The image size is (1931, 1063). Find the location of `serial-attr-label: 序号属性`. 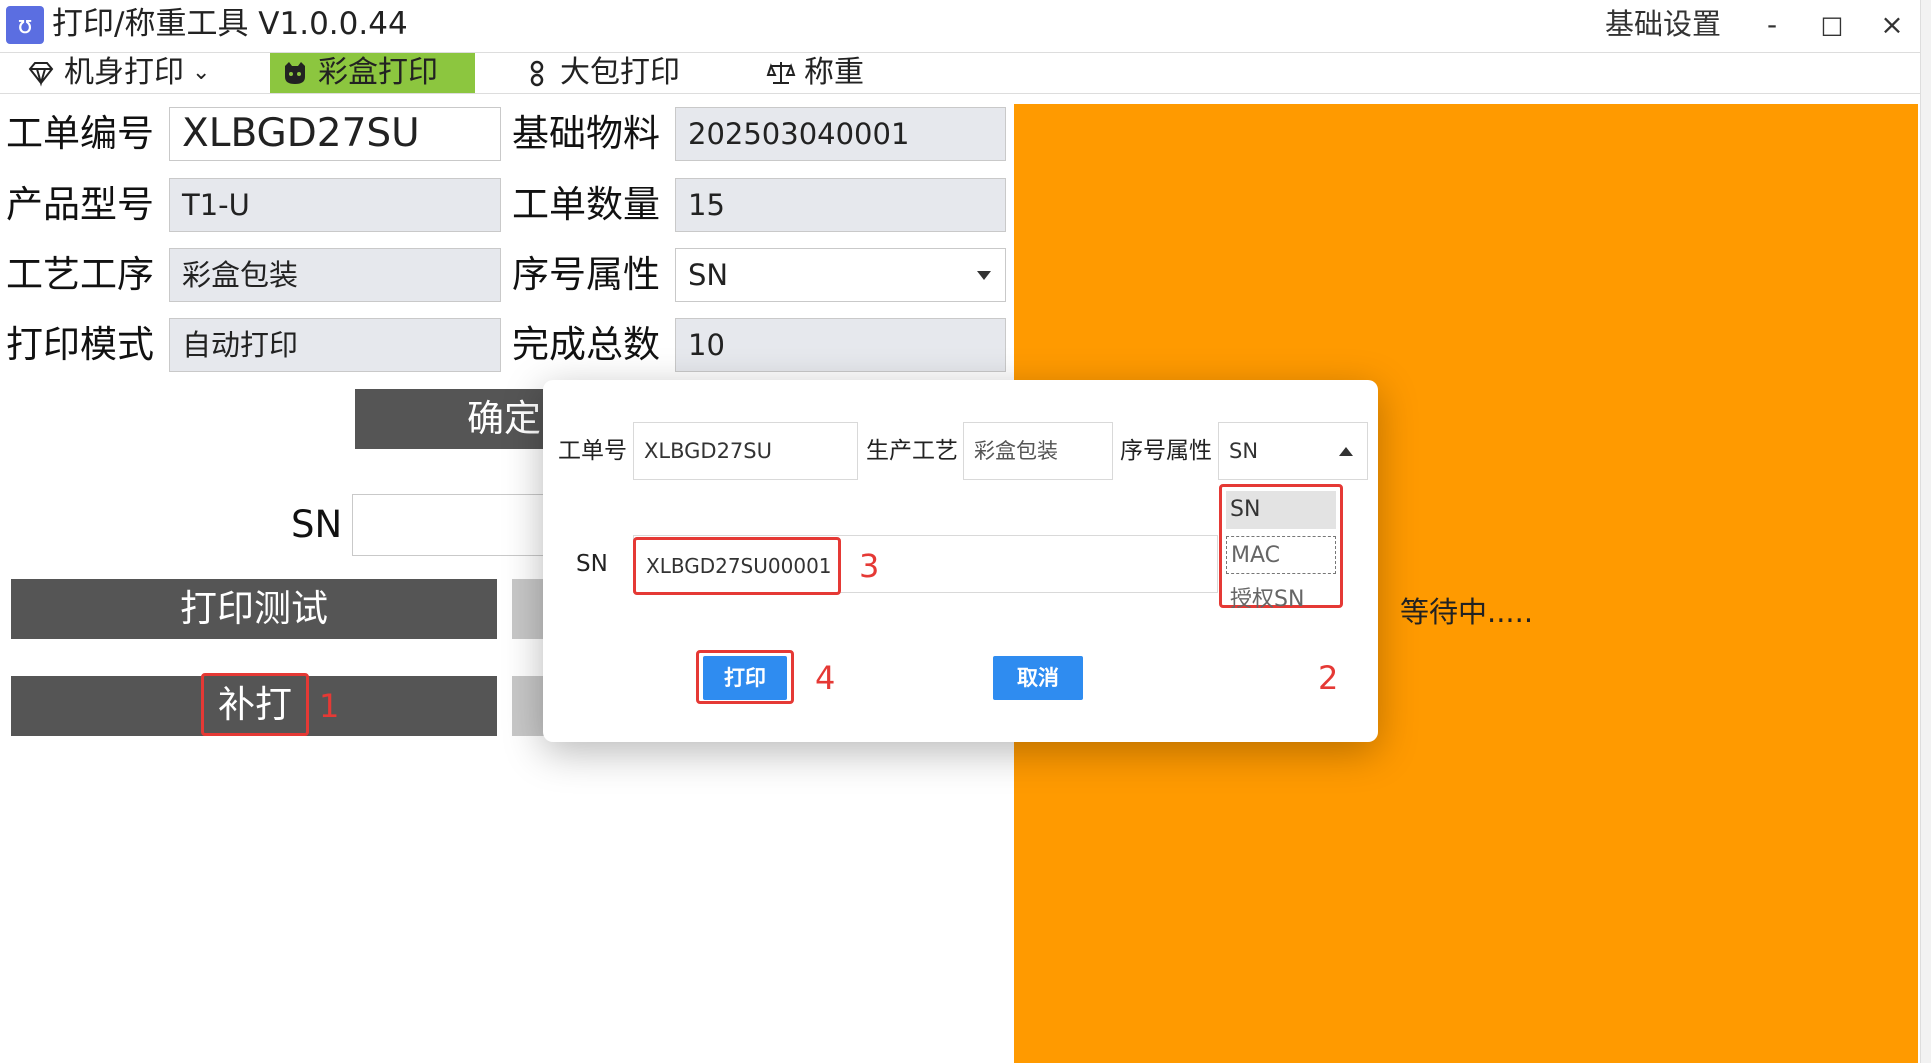

serial-attr-label: 序号属性 is located at coordinates (586, 274).